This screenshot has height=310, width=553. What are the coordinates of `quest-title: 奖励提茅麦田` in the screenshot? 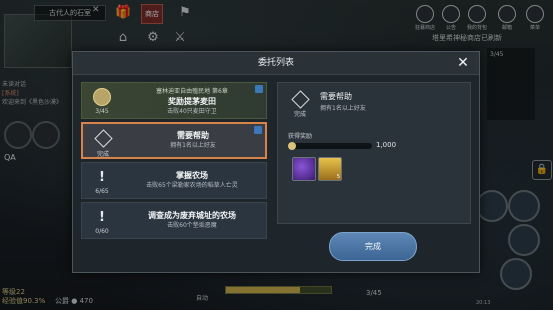 It's located at (192, 101).